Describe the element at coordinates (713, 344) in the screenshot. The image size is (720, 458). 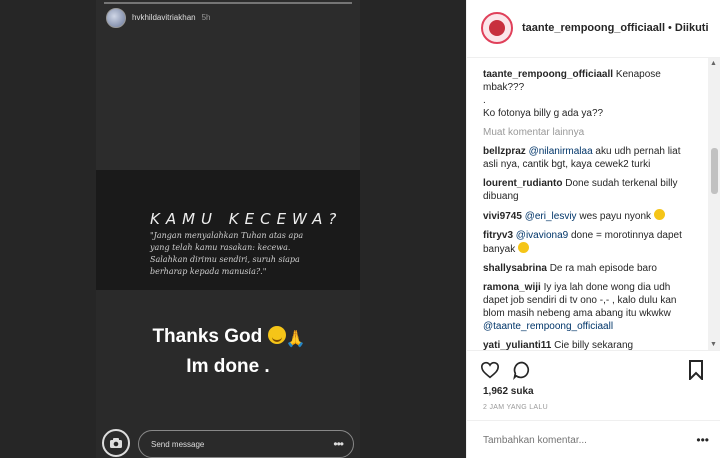
I see `scroll-down-icon: ▼` at that location.